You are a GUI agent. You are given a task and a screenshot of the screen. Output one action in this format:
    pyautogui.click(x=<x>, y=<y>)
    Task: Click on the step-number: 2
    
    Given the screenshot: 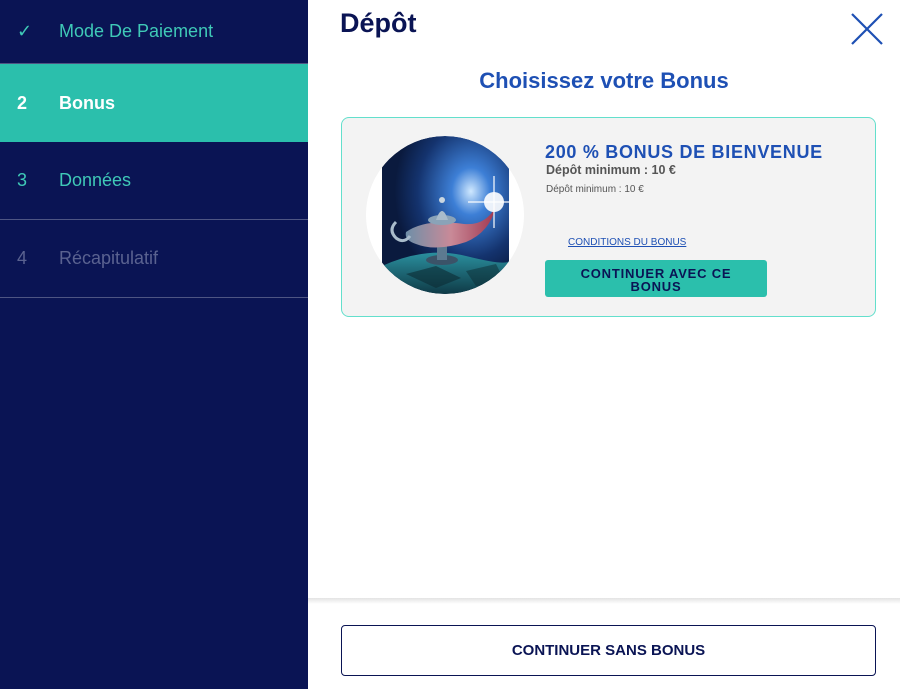 What is the action you would take?
    pyautogui.click(x=22, y=102)
    